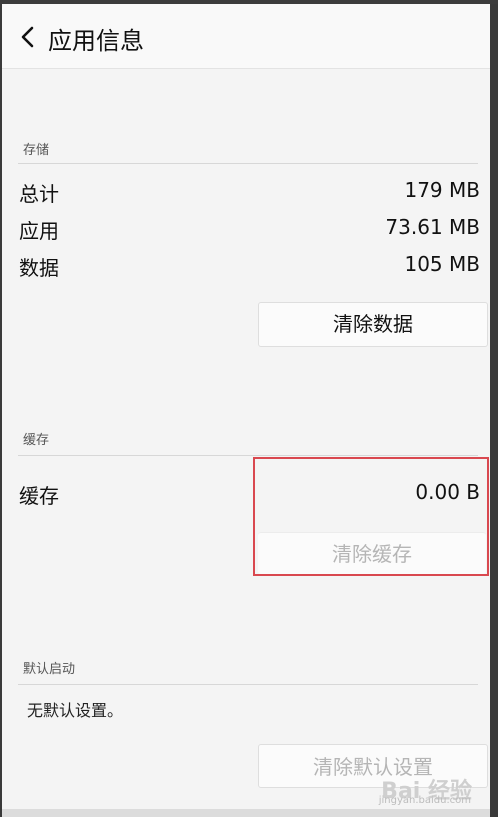 The height and width of the screenshot is (817, 498). I want to click on storage-section-title: 存储, so click(36, 150).